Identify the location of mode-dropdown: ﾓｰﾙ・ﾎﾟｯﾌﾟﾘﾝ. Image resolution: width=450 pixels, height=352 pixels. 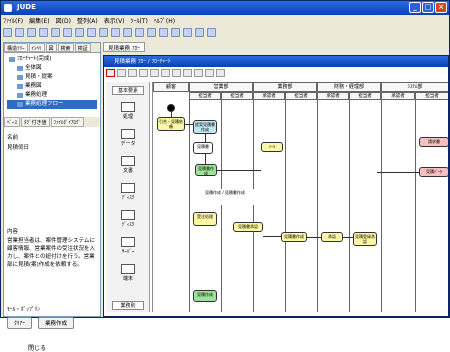
(23, 309).